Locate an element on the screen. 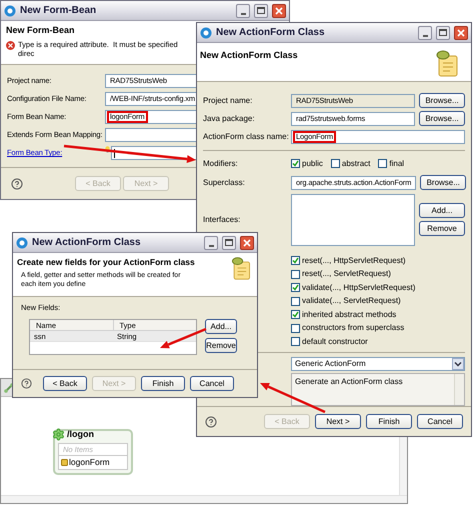 Image resolution: width=475 pixels, height=506 pixels. text-cursor is located at coordinates (114, 153).